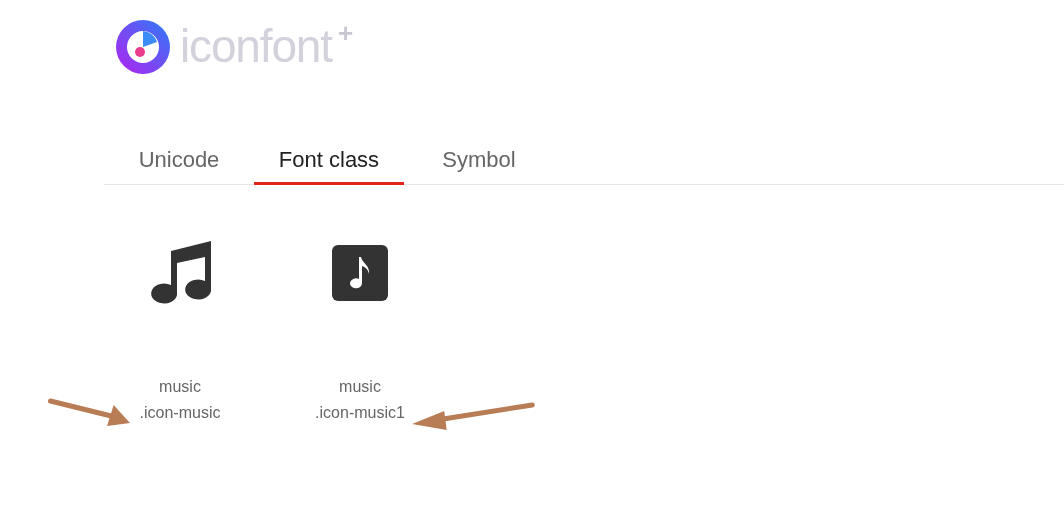 Image resolution: width=1064 pixels, height=505 pixels. What do you see at coordinates (360, 413) in the screenshot?
I see `icon-class-name: .icon-music1` at bounding box center [360, 413].